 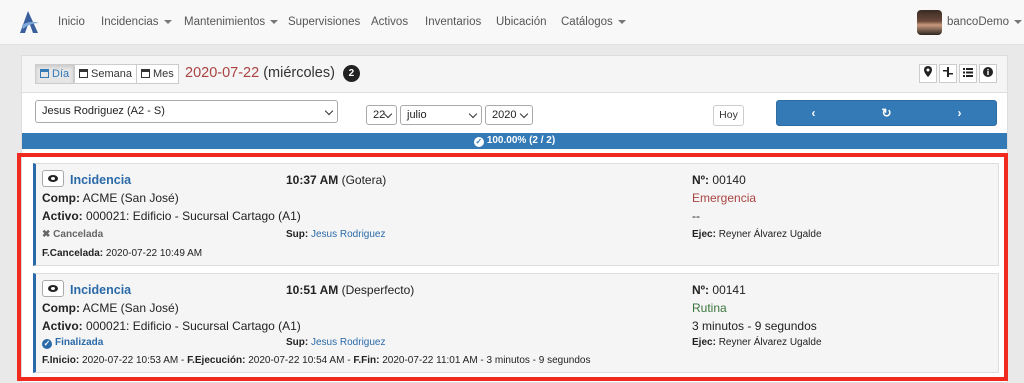 I want to click on page-title: 2020-07-22 (miércoles) 2, so click(x=272, y=73).